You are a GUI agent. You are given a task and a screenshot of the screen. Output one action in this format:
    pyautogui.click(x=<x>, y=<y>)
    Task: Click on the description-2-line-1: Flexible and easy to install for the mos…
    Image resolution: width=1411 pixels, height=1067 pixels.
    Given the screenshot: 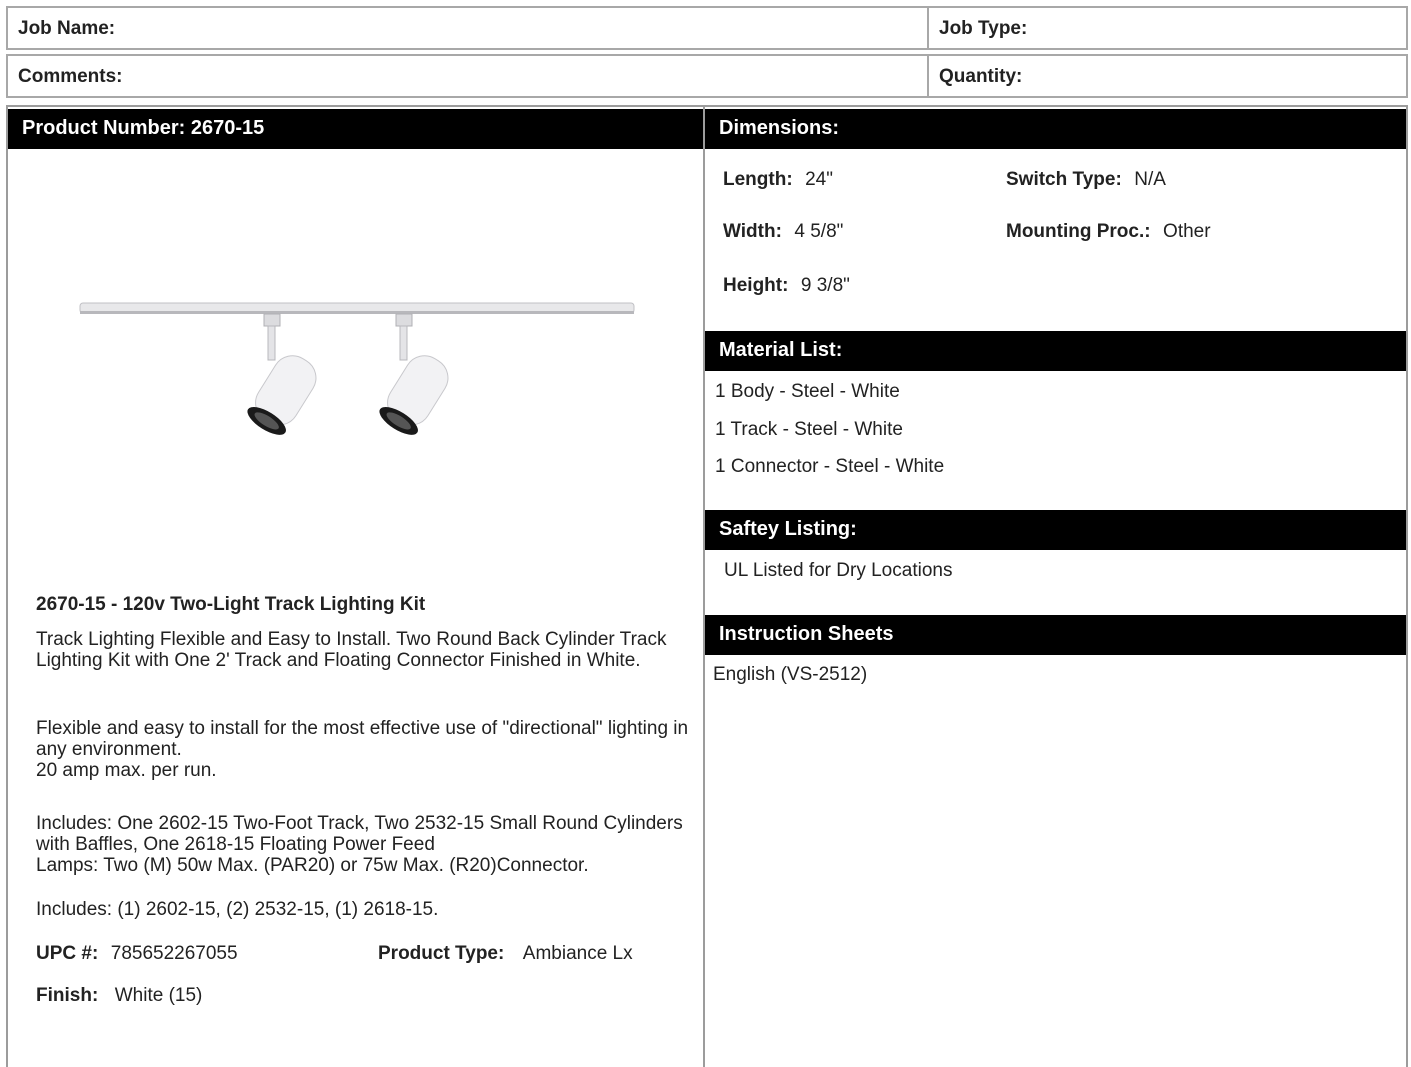 What is the action you would take?
    pyautogui.click(x=362, y=739)
    